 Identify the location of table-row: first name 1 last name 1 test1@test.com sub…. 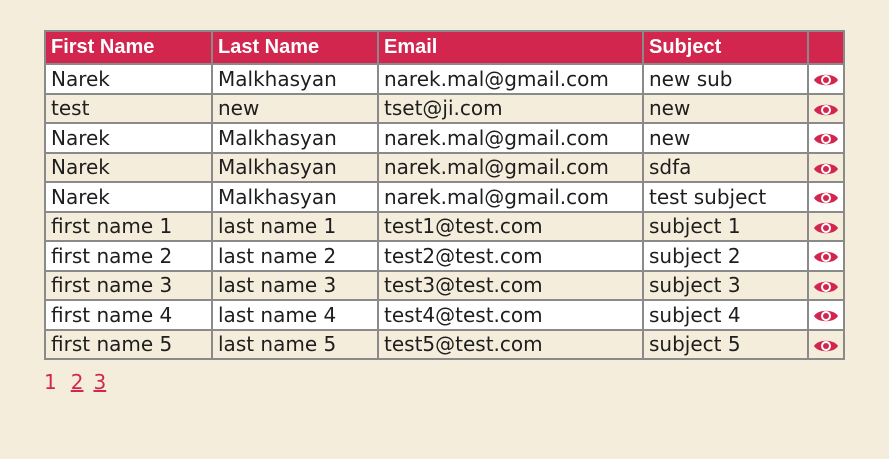
(444, 226).